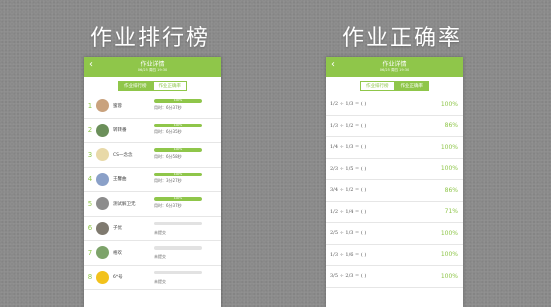 Image resolution: width=551 pixels, height=307 pixels. What do you see at coordinates (348, 125) in the screenshot?
I see `question-text: 1/3 ÷ 1/2 = ( )` at bounding box center [348, 125].